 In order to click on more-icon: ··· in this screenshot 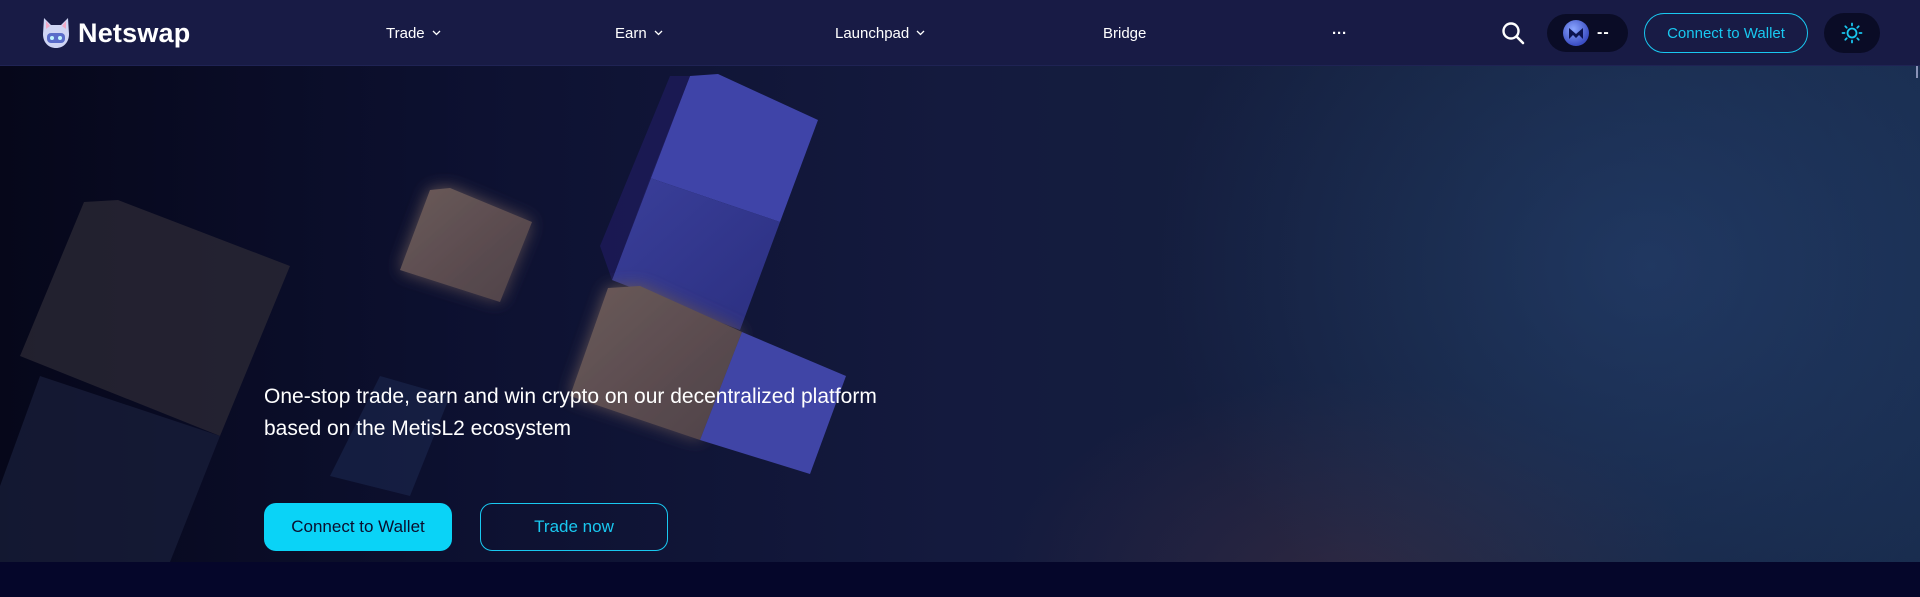, I will do `click(1339, 33)`.